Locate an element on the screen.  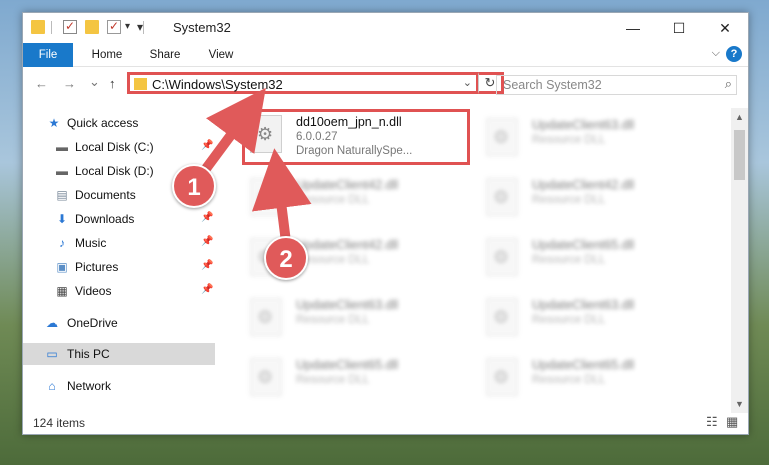
step-badge-2: 2 is located at coordinates (286, 258).